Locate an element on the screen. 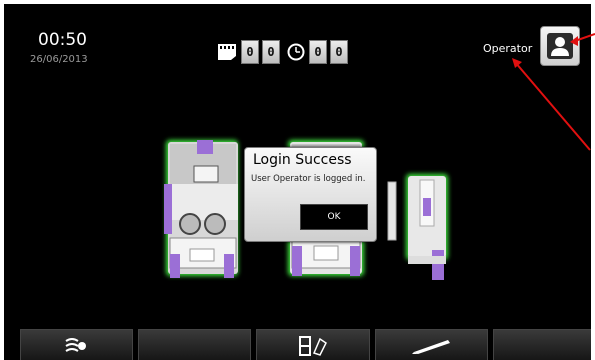 The width and height of the screenshot is (595, 360). annotation-arrows is located at coordinates (553, 92).